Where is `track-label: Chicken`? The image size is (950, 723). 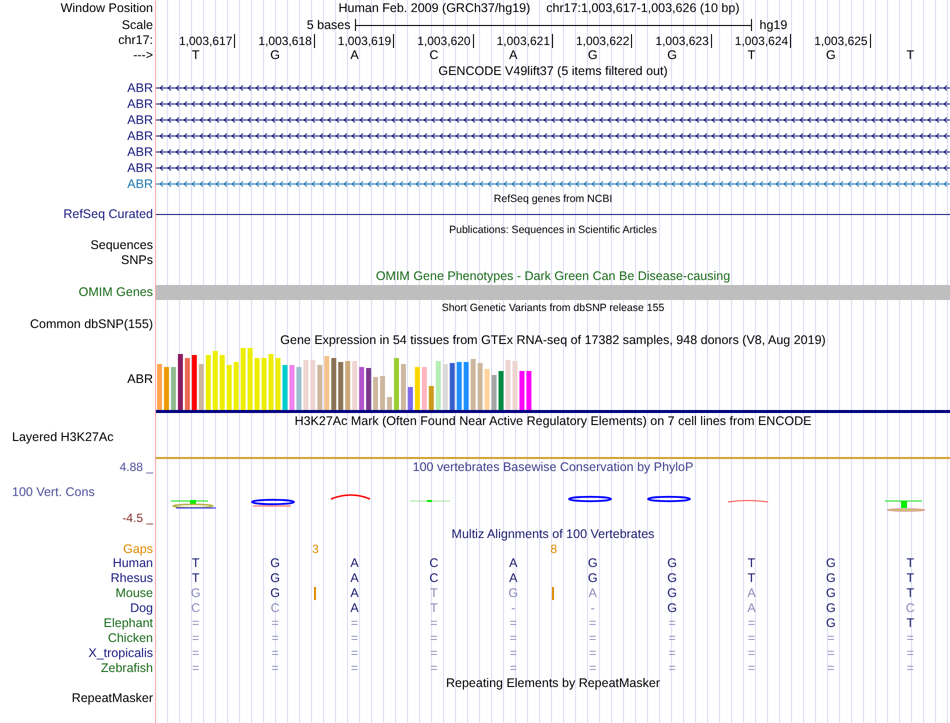 track-label: Chicken is located at coordinates (130, 638).